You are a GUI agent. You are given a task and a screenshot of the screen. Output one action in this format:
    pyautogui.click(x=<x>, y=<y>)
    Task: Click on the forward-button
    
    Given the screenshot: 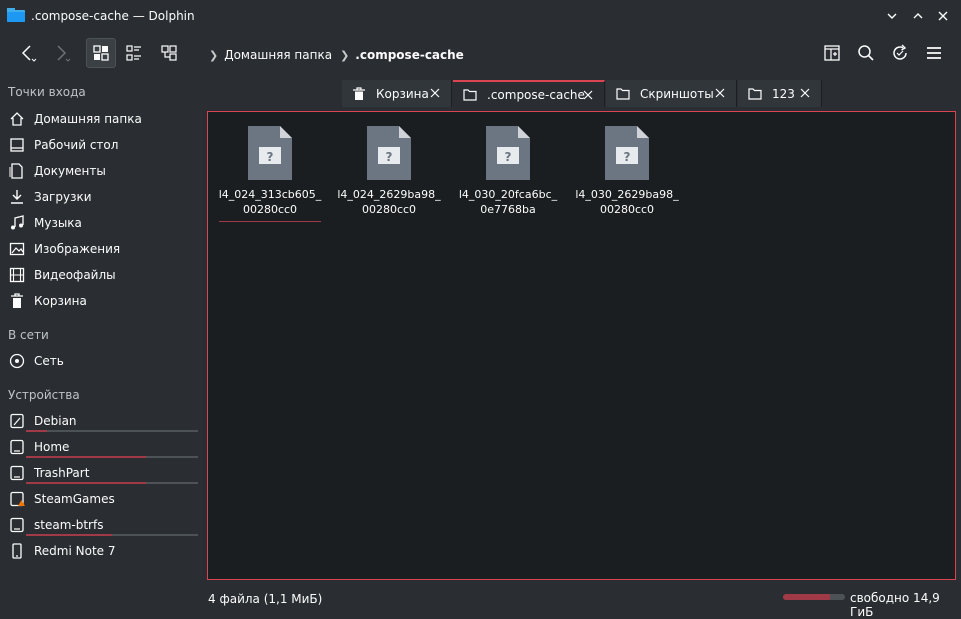 What is the action you would take?
    pyautogui.click(x=61, y=53)
    